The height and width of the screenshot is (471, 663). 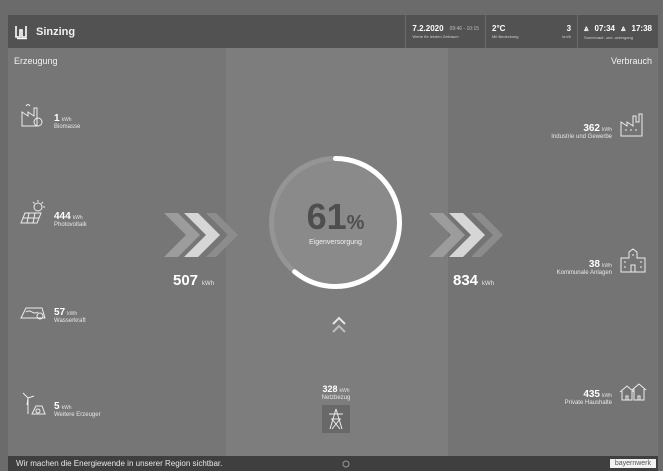 I want to click on self-supply-percent: 61%, so click(x=336, y=217).